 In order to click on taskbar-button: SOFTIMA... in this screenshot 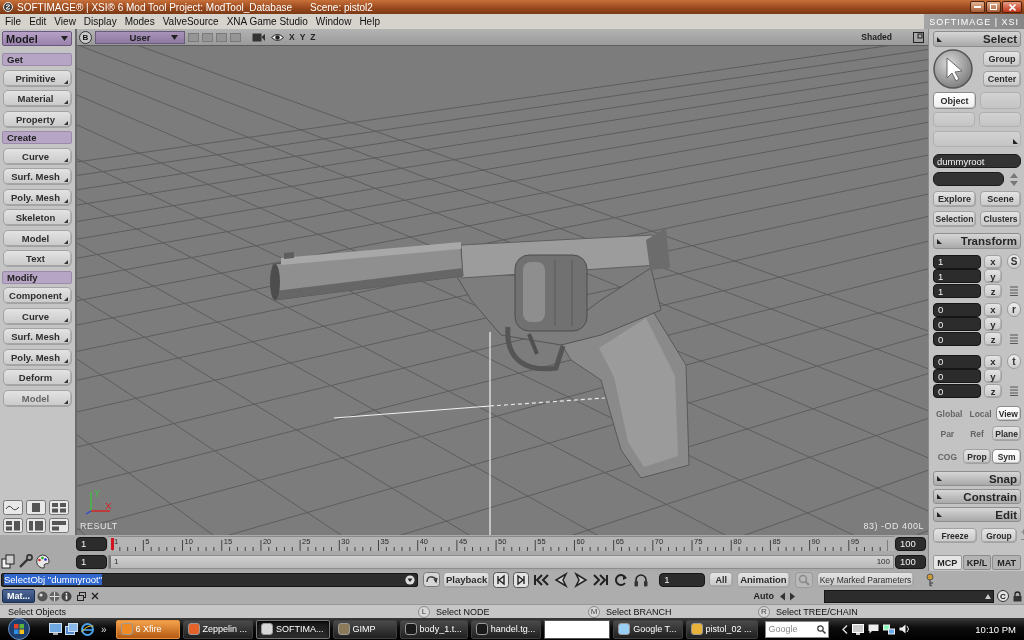, I will do `click(293, 629)`.